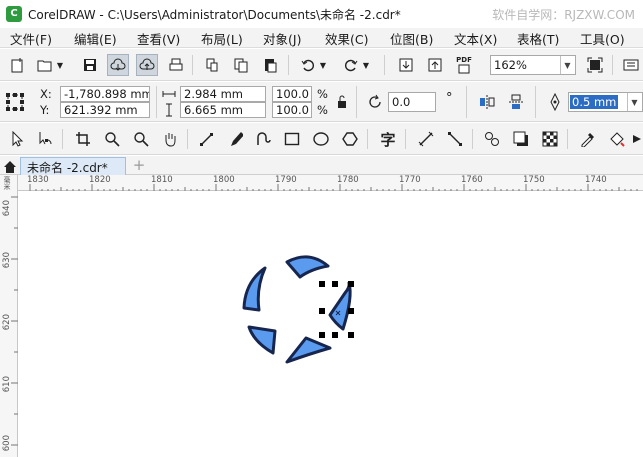 The width and height of the screenshot is (643, 457). I want to click on print-icon, so click(176, 65).